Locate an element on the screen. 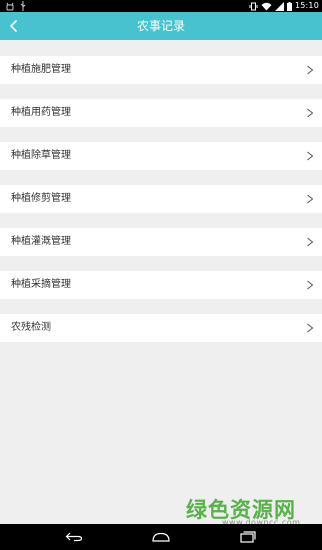  menu-item-label: 种植除草管理 is located at coordinates (41, 155).